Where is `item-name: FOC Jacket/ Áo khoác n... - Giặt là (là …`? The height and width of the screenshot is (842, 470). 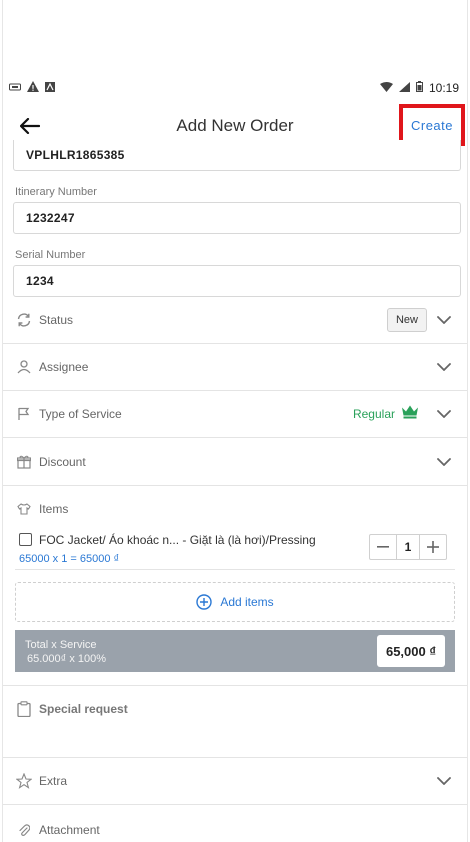 item-name: FOC Jacket/ Áo khoác n... - Giặt là (là … is located at coordinates (177, 540).